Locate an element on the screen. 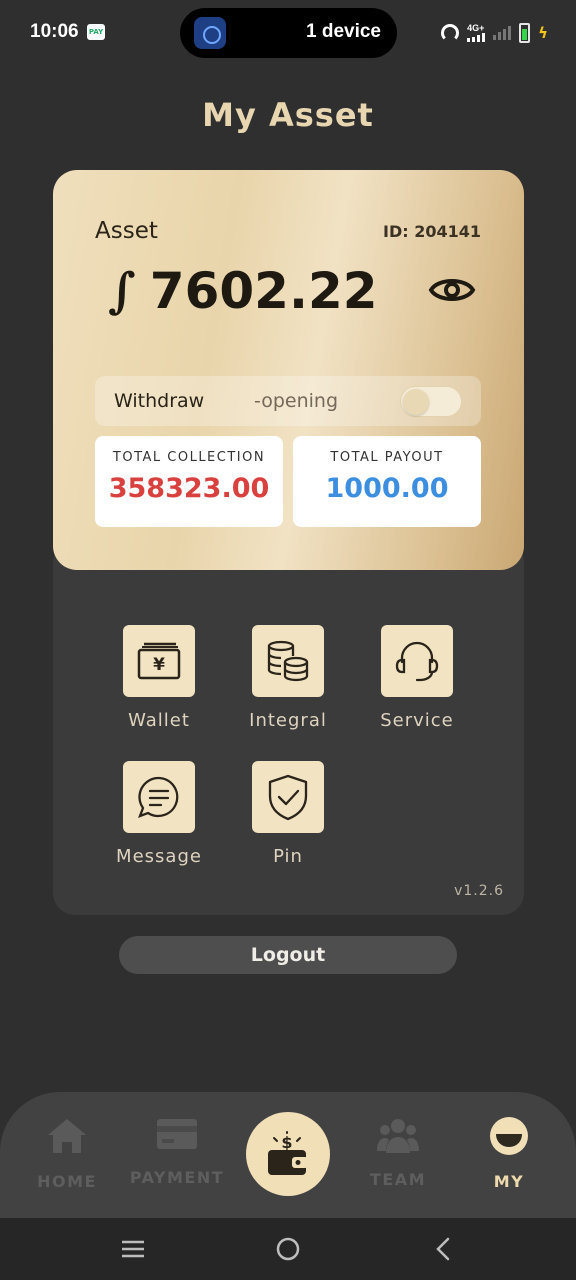 The image size is (576, 1280). home-circle-icon is located at coordinates (288, 1249).